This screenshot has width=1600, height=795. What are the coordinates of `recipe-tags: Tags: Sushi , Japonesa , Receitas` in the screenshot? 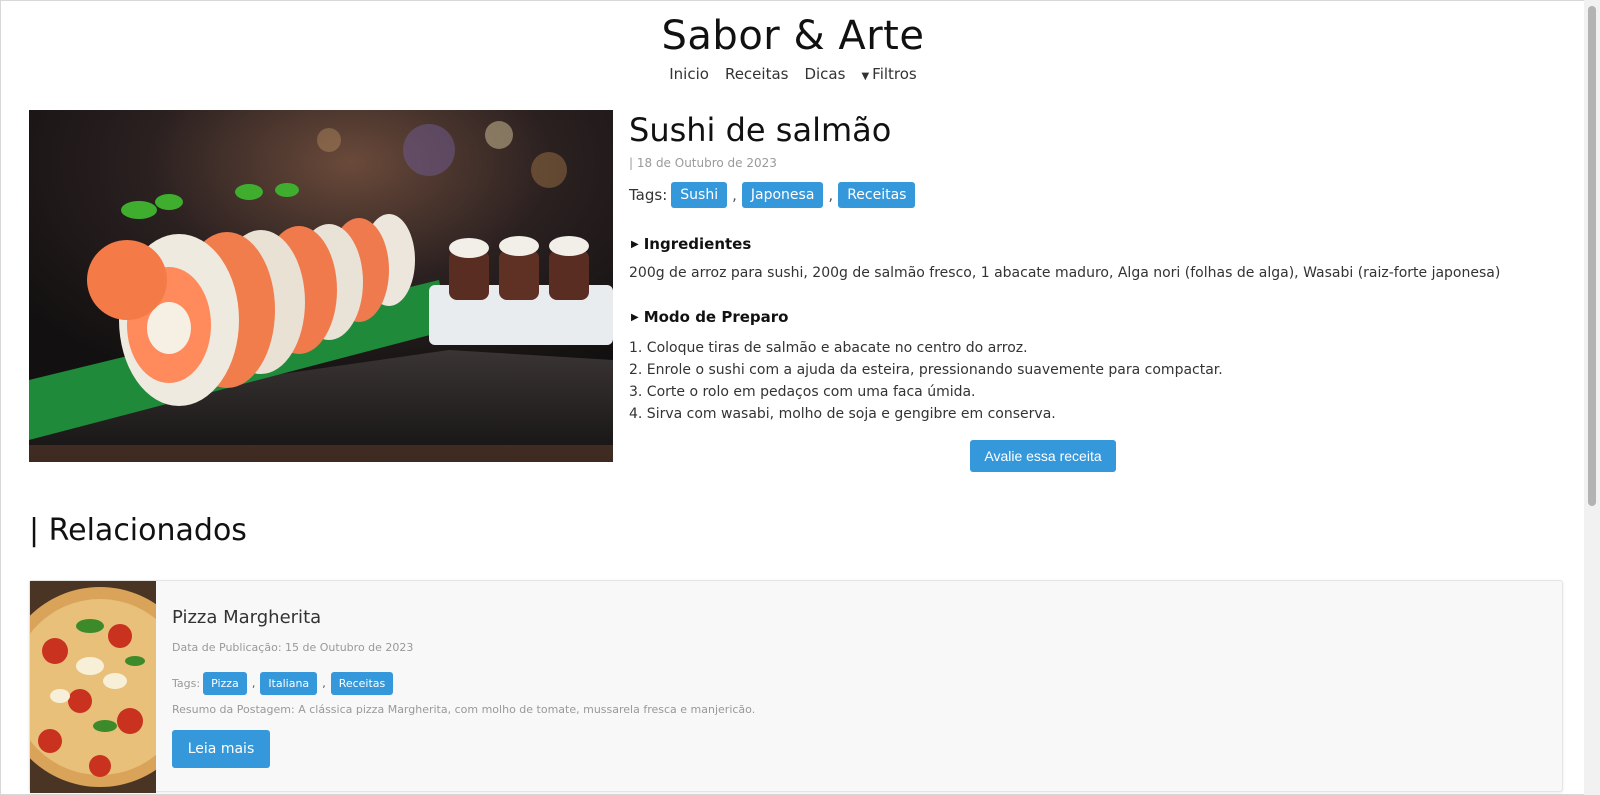 It's located at (772, 195).